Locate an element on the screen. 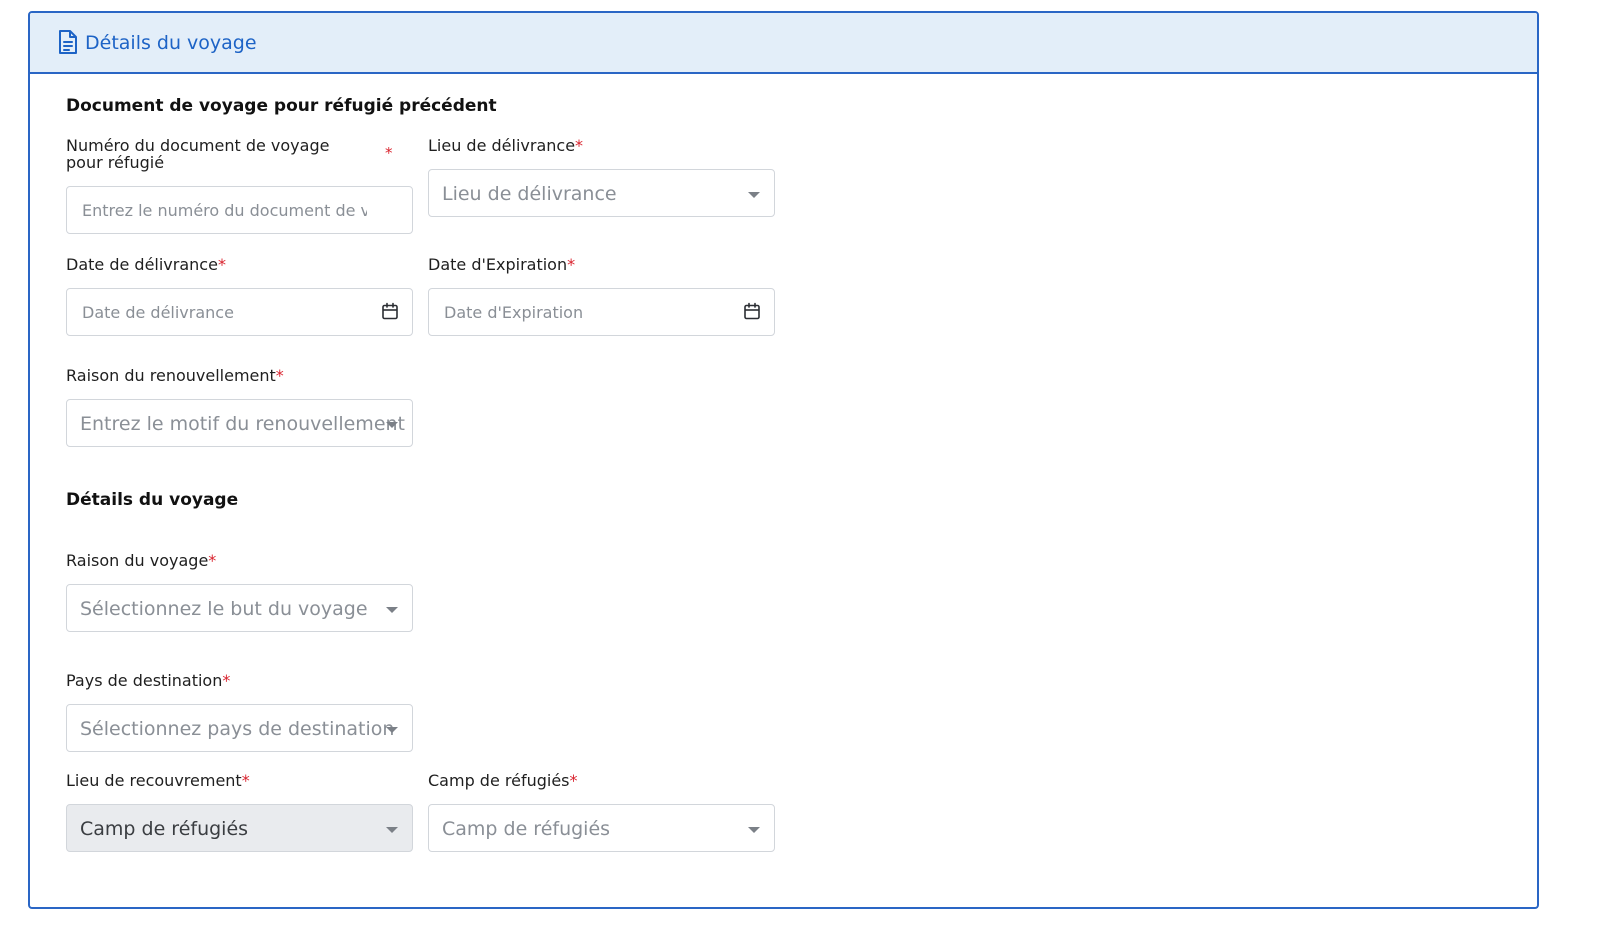 The image size is (1600, 944). section-title-travel: Détails du voyage is located at coordinates (152, 500).